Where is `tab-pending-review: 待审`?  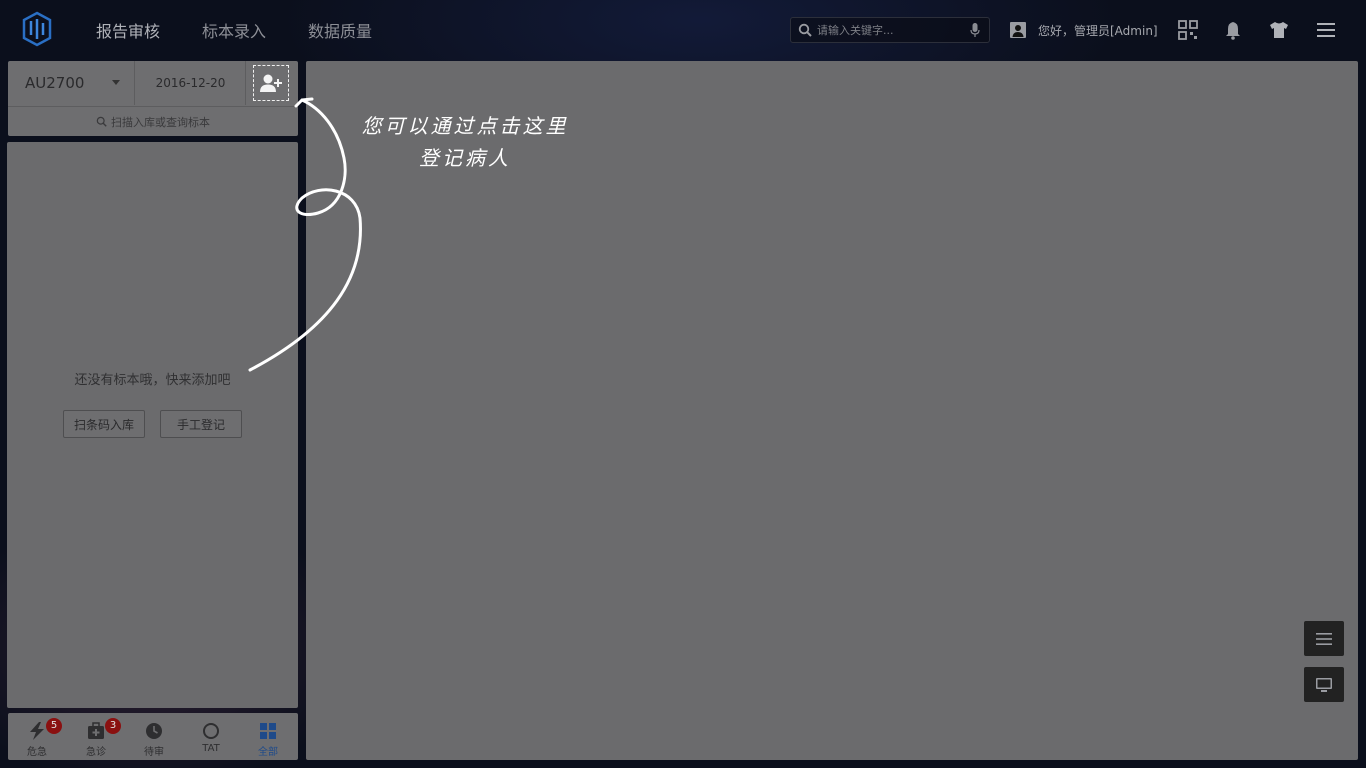
tab-pending-review: 待审 is located at coordinates (154, 736).